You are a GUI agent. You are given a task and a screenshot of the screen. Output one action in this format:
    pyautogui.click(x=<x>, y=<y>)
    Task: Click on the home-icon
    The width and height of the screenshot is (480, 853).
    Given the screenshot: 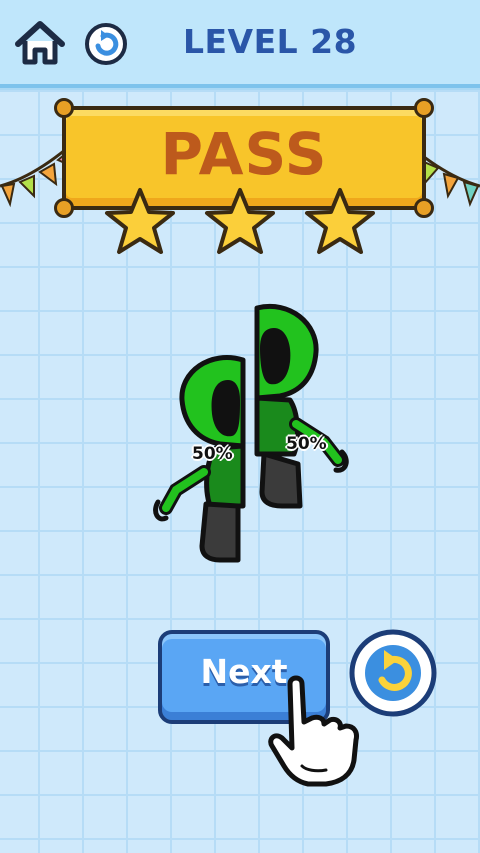 What is the action you would take?
    pyautogui.click(x=40, y=43)
    